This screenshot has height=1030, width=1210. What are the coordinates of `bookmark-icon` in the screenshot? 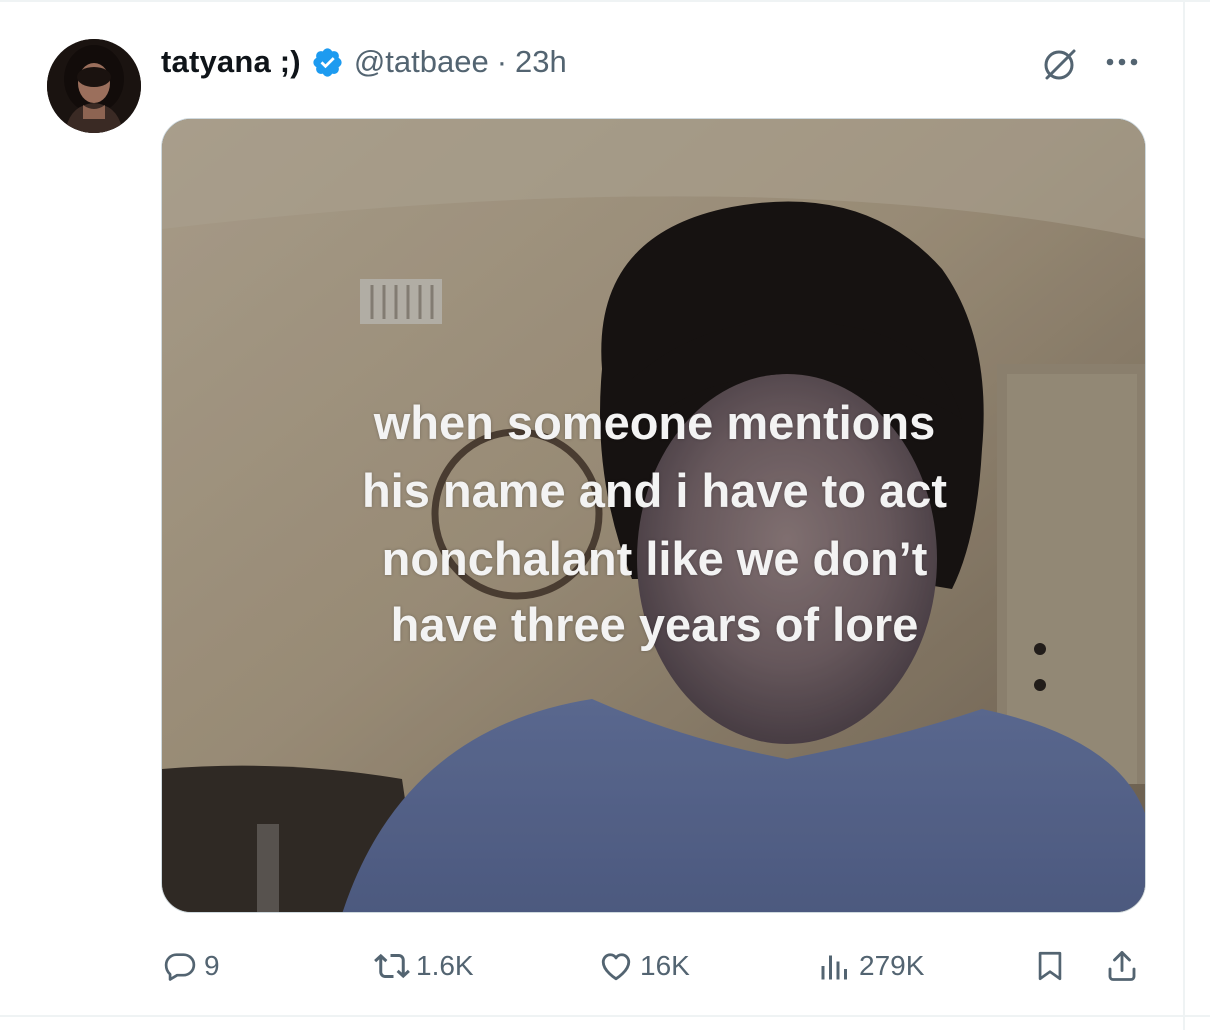 It's located at (1050, 966).